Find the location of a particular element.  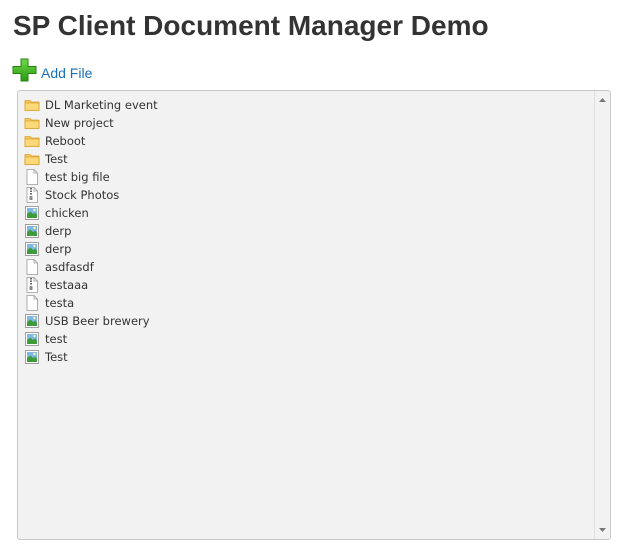

add-file-button: Add File is located at coordinates (52, 69).